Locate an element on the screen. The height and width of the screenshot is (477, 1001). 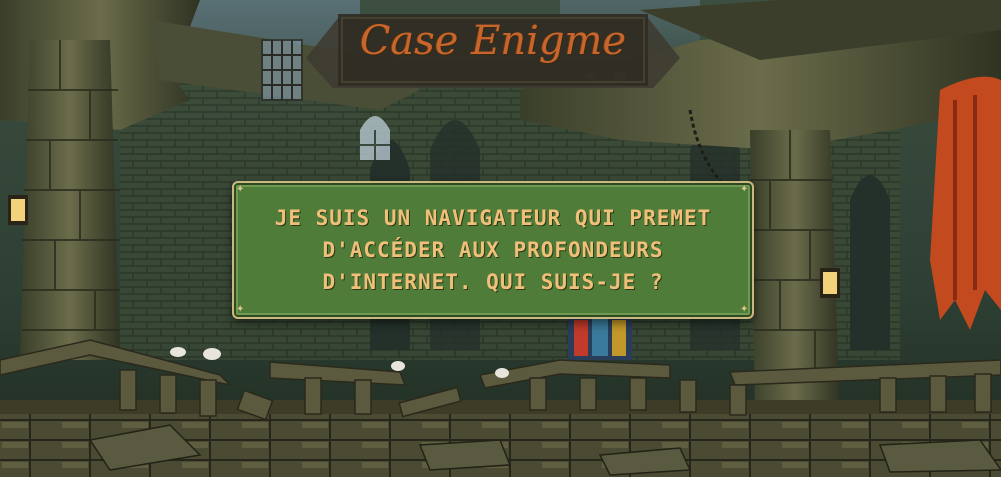
page-title: Case Enigme is located at coordinates (493, 41).